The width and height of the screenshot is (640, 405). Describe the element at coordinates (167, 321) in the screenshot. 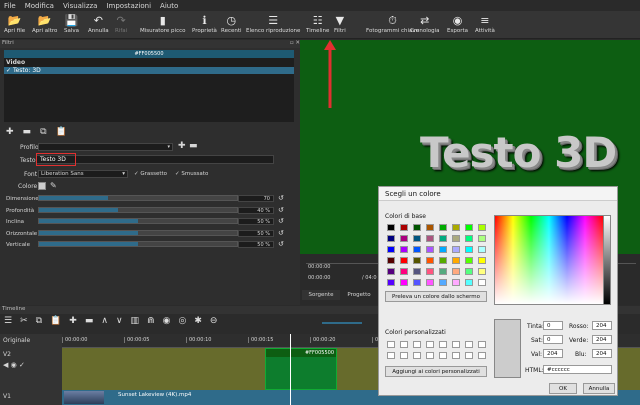

I see `scrub-icon: ◉` at that location.